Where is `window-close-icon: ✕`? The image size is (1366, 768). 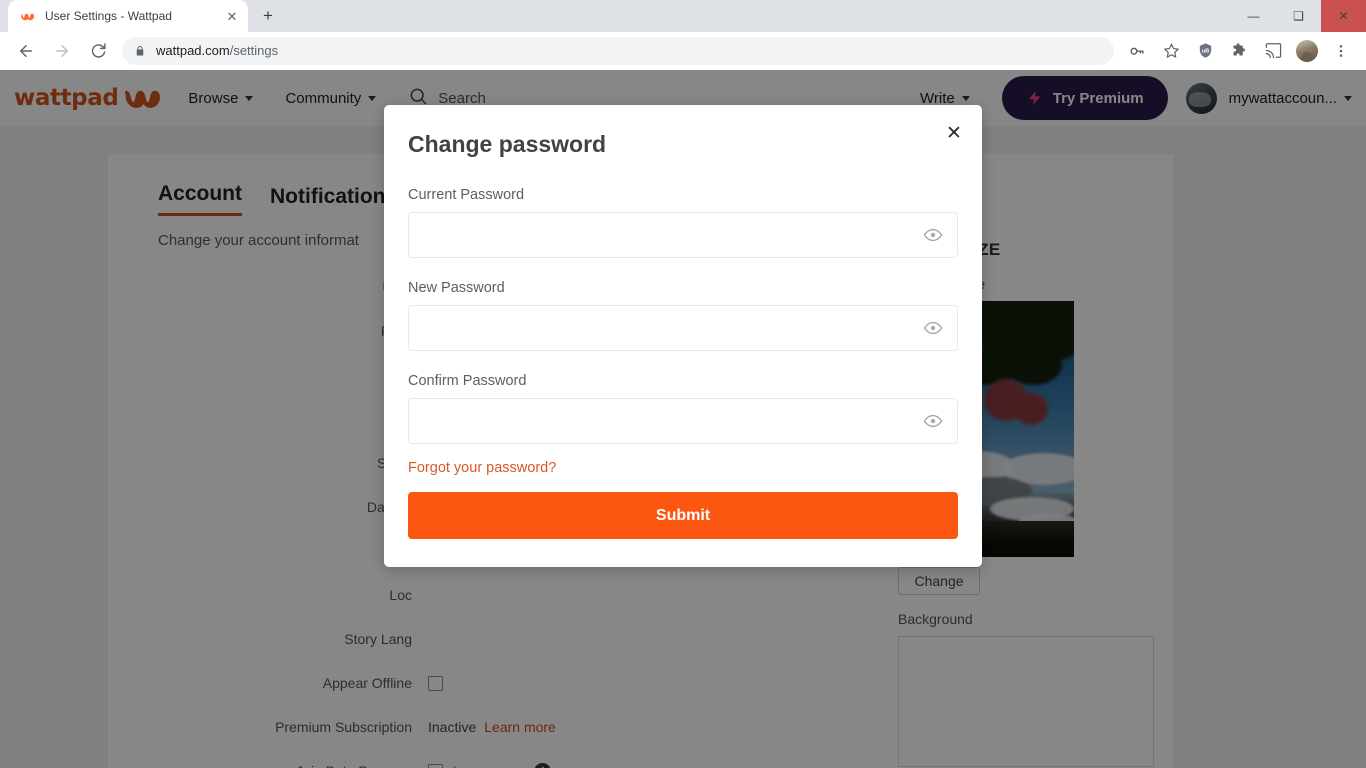 window-close-icon: ✕ is located at coordinates (1343, 16).